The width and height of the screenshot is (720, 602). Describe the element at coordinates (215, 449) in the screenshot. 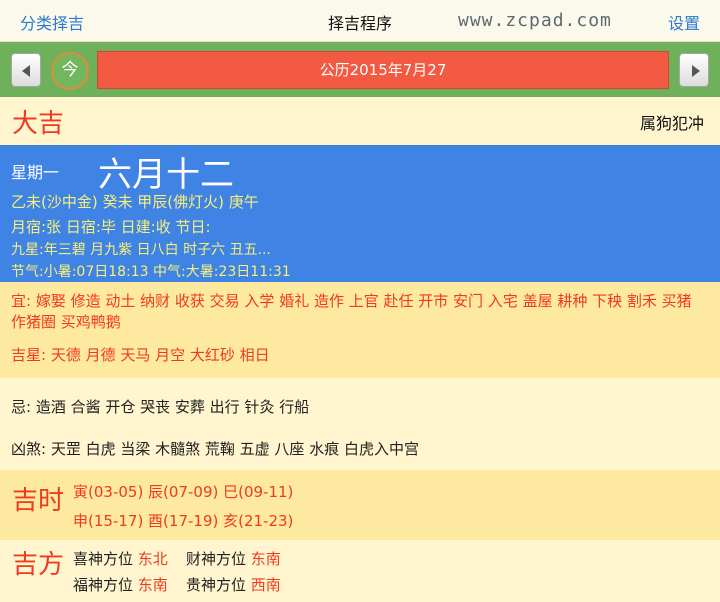

I see `evil-stars: 凶煞: 天罡 白虎 当梁 木髓煞 荒鞠 五虚 八座 水痕 白虎入中宫` at that location.